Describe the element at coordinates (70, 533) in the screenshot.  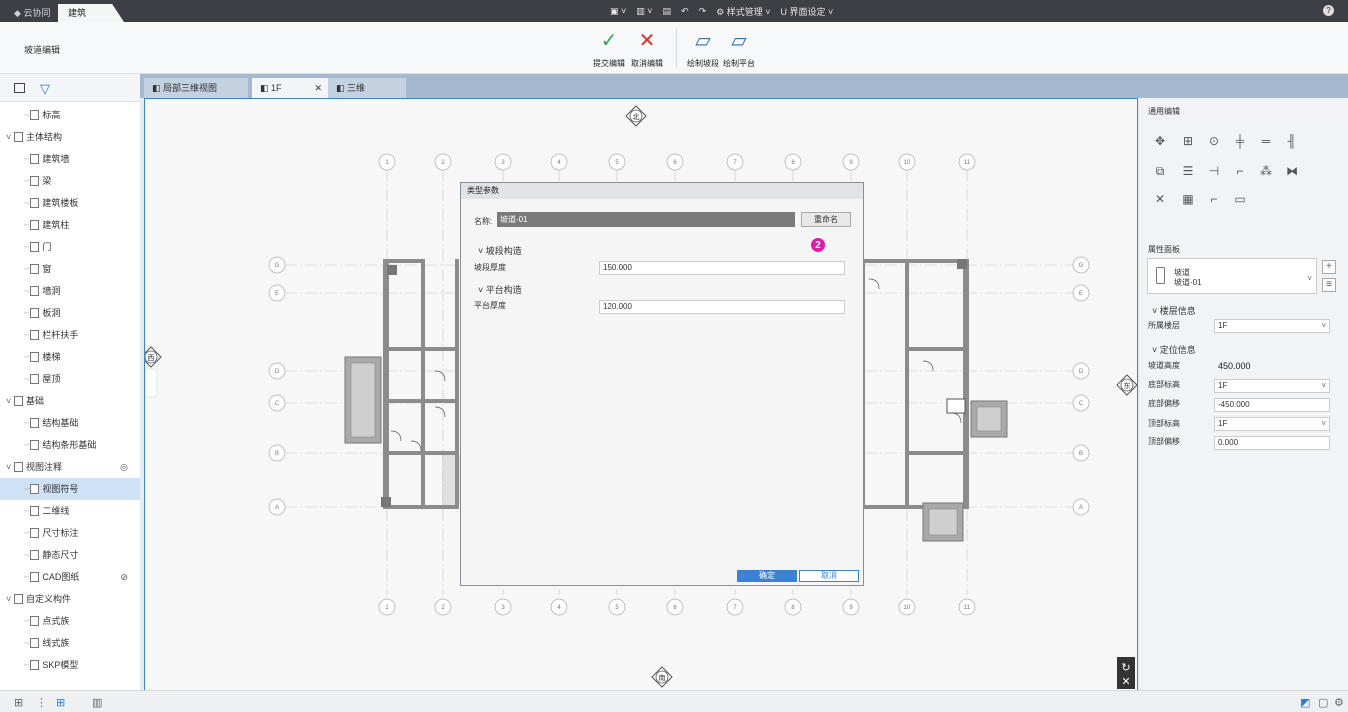
I see `tree-item: ┄ 尺寸标注` at that location.